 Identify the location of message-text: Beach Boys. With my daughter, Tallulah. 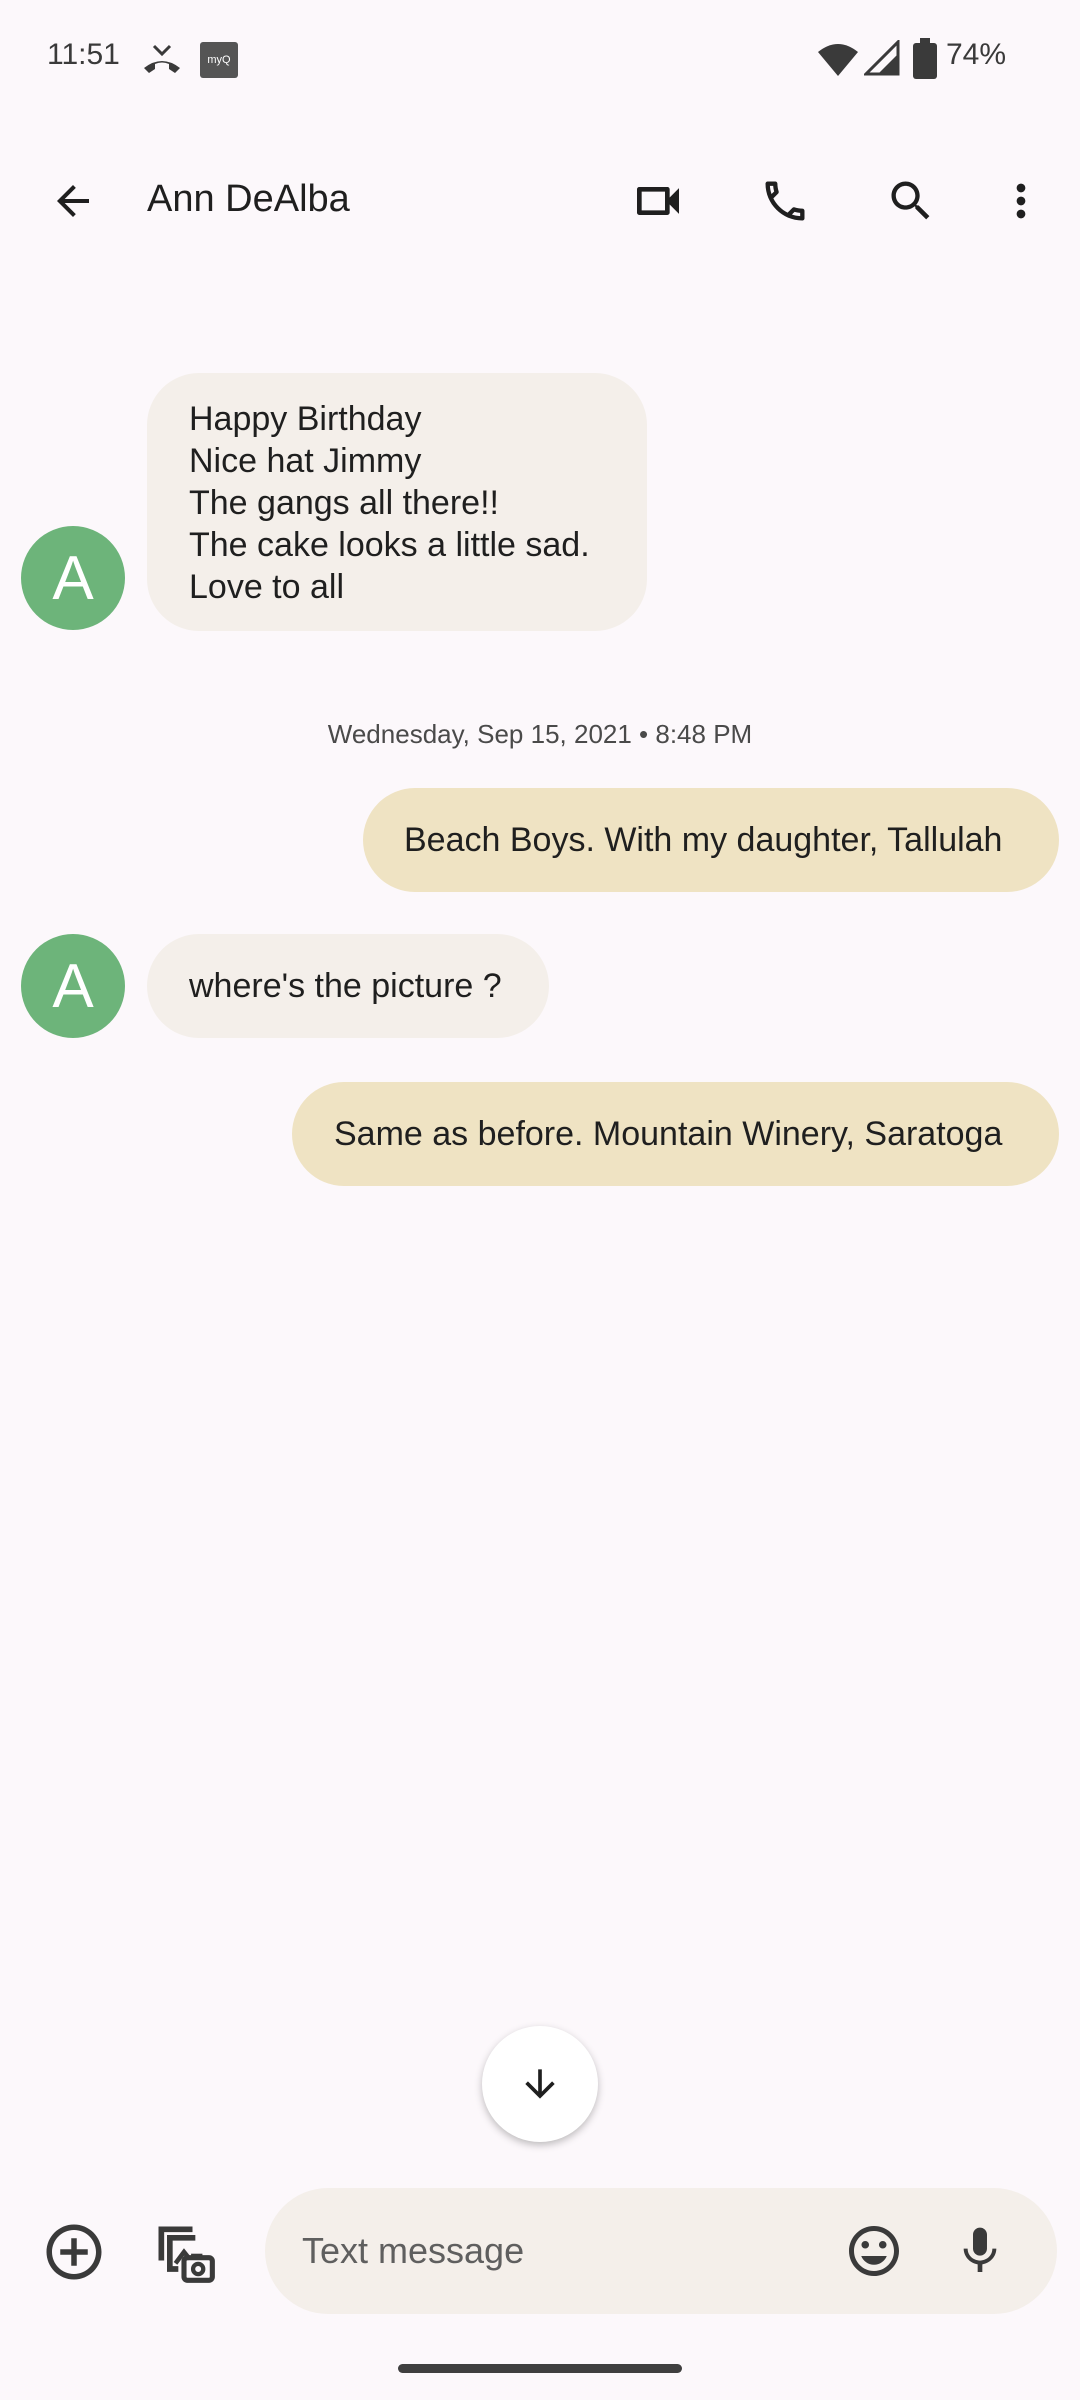
(703, 840).